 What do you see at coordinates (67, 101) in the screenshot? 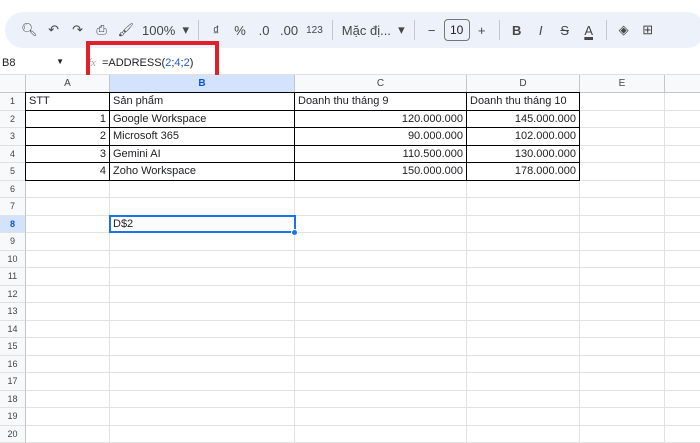
I see `cell: STT` at bounding box center [67, 101].